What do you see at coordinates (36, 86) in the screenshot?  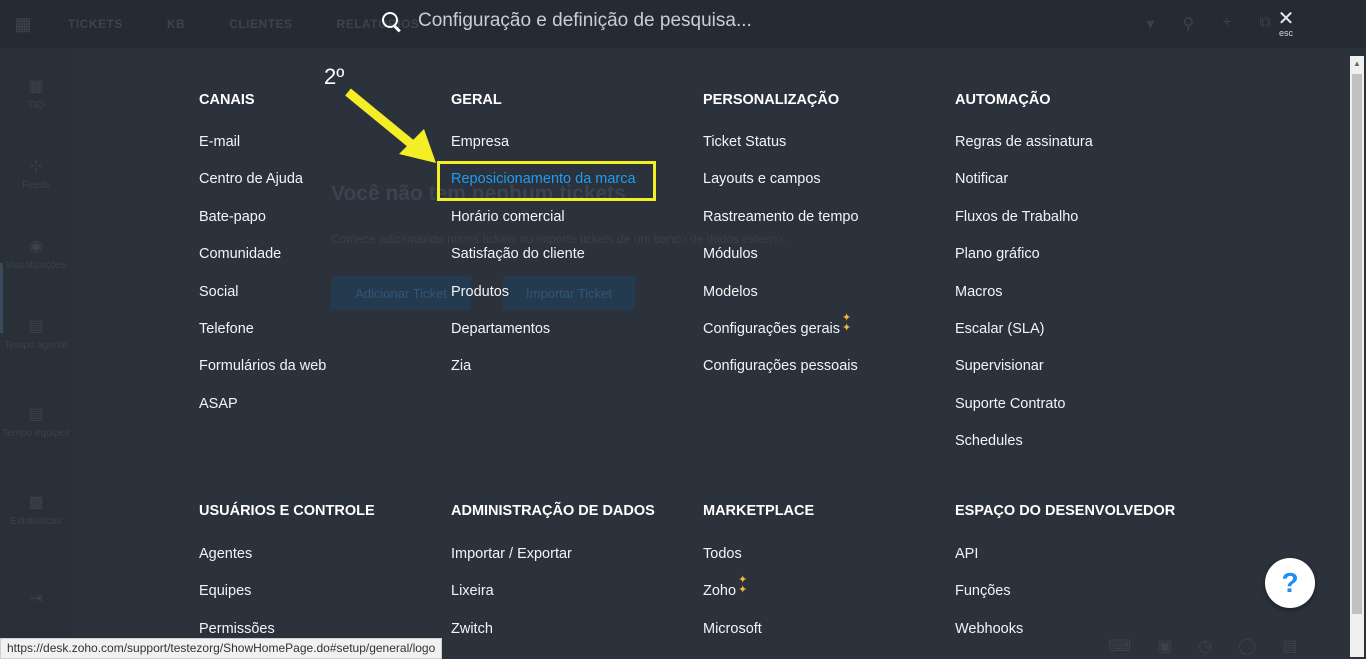 I see `grid-icon: ▦` at bounding box center [36, 86].